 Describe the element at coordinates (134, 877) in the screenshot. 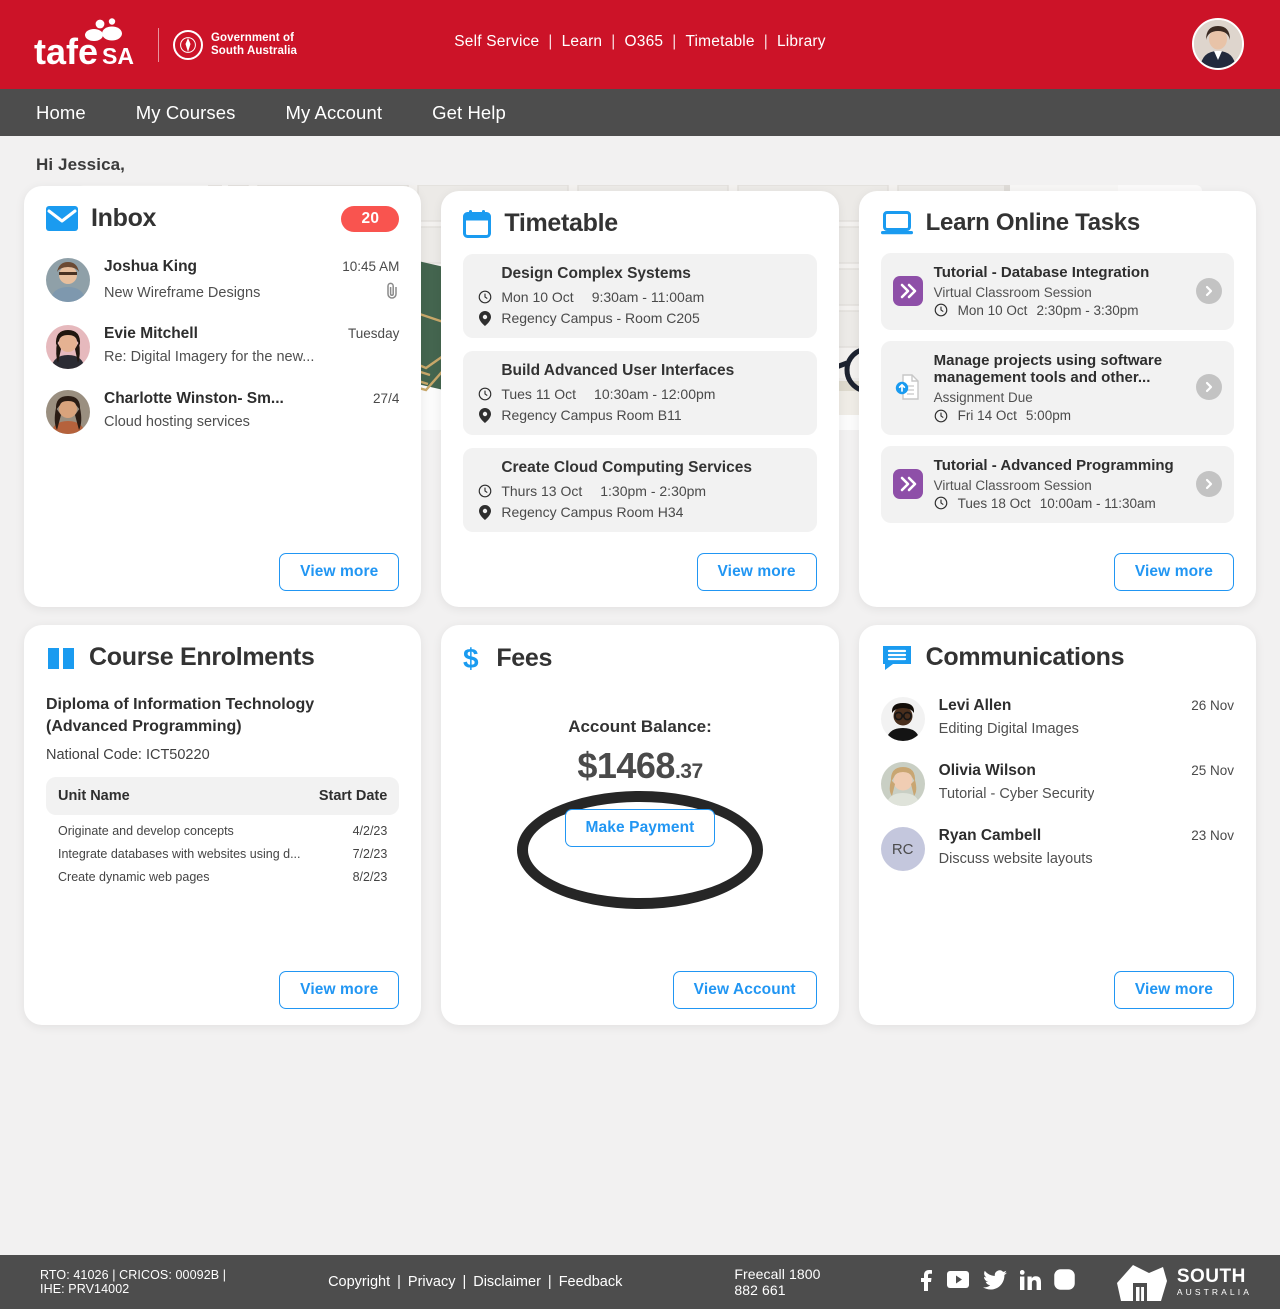

I see `unit-name: Create dynamic web pages` at that location.